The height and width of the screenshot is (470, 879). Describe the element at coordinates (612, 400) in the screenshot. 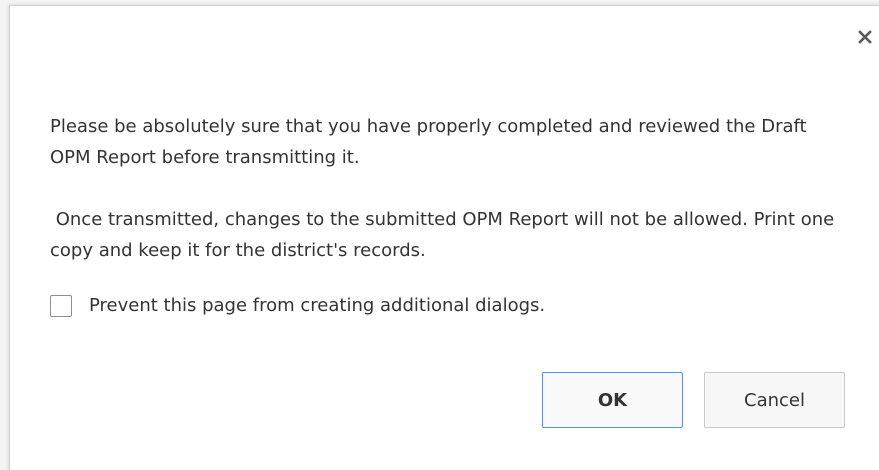

I see `ok-button: OK` at that location.